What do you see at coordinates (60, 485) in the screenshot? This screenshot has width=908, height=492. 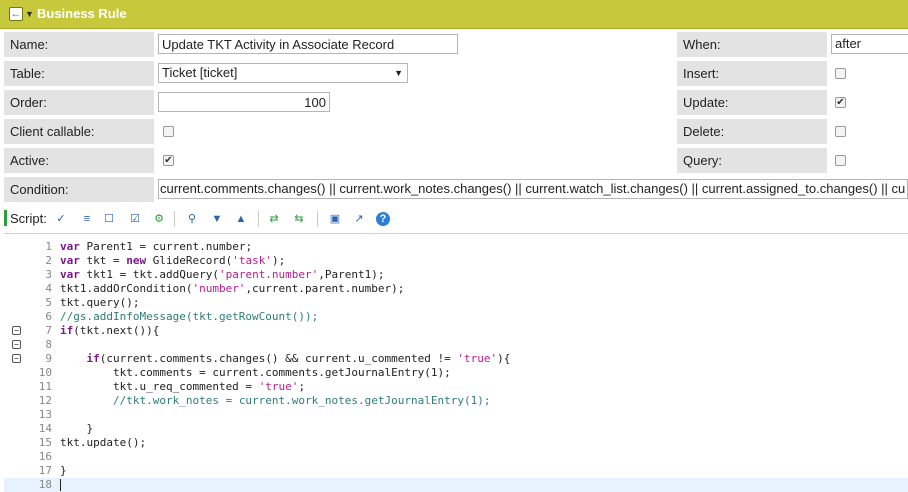 I see `text-cursor` at bounding box center [60, 485].